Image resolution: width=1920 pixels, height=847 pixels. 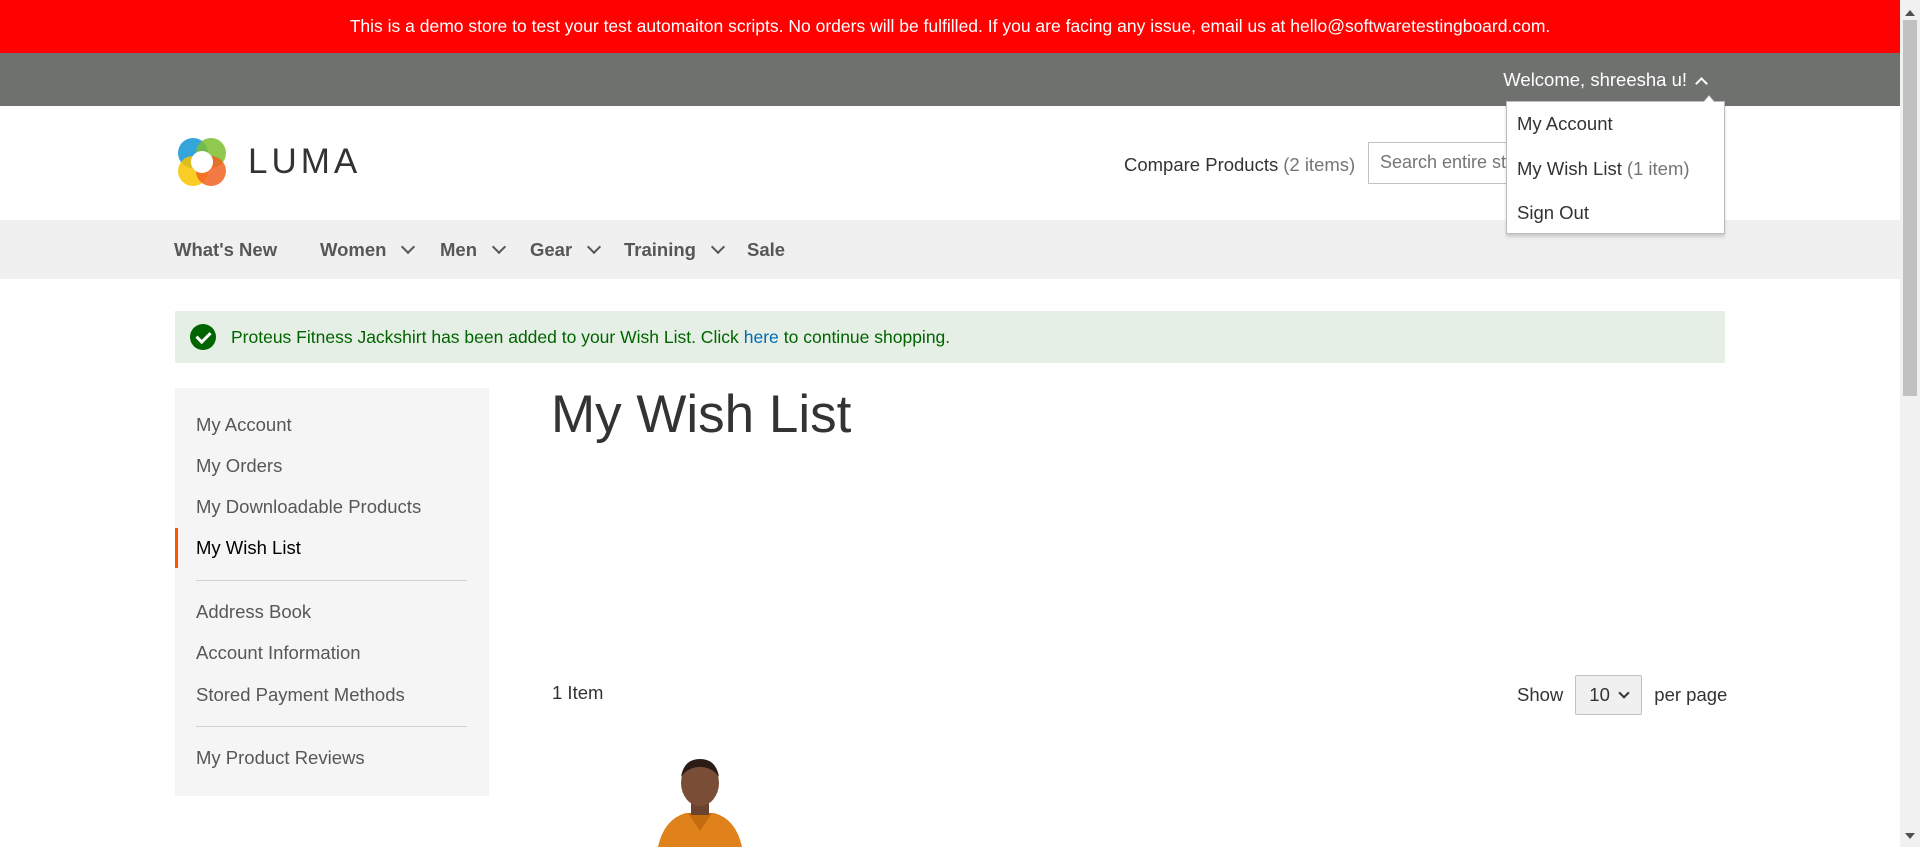 What do you see at coordinates (1658, 168) in the screenshot?
I see `wishlist-counter: (1 item)` at bounding box center [1658, 168].